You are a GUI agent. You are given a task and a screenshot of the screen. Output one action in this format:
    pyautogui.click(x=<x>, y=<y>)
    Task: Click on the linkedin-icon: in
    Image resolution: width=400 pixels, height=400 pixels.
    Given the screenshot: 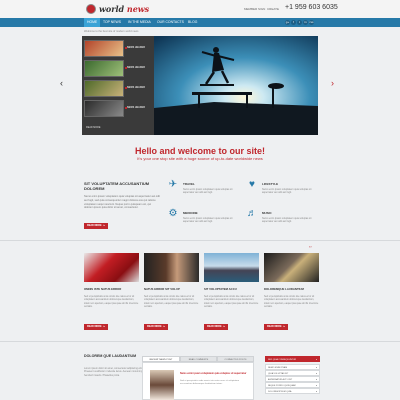 What is the action you would take?
    pyautogui.click(x=305, y=22)
    